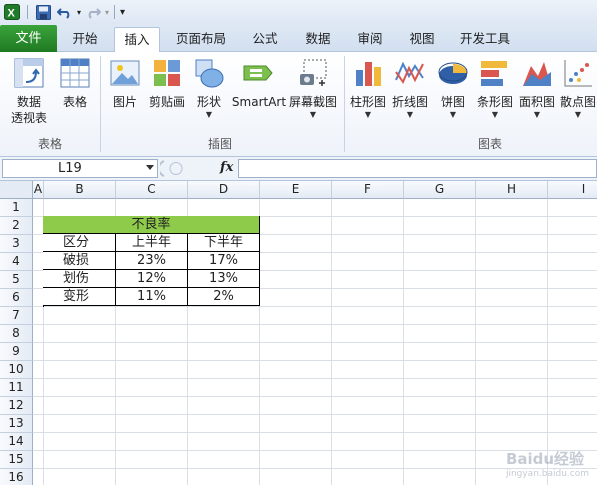 The image size is (597, 485). I want to click on tab-developer: 开发工具, so click(485, 39).